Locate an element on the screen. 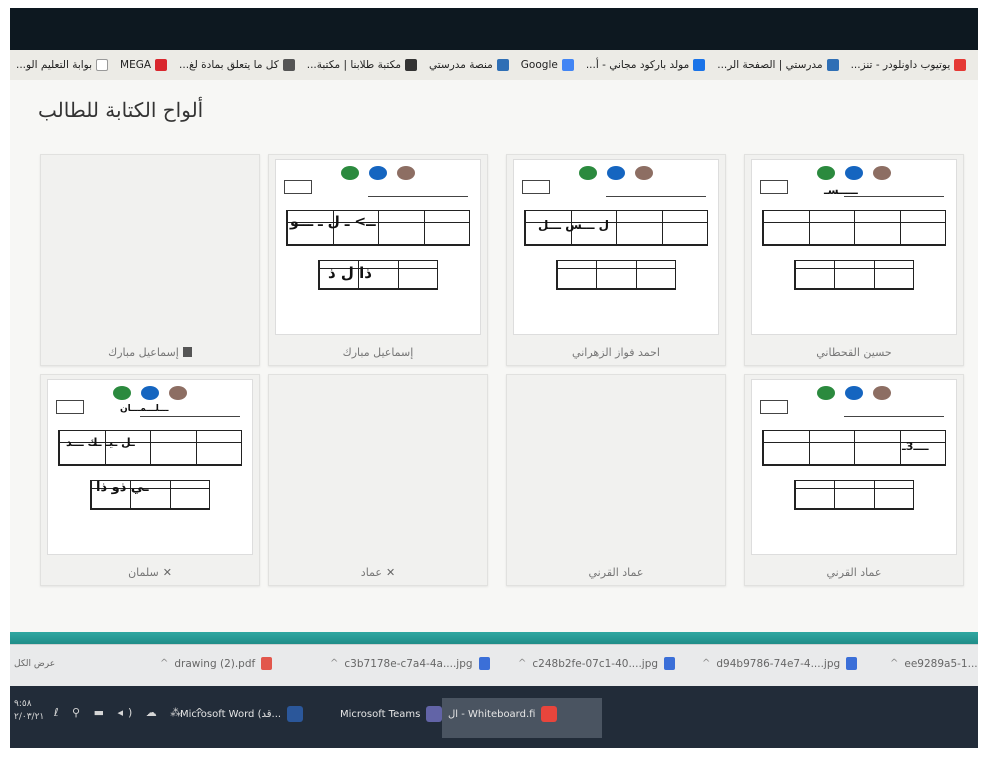  bookmark-item: Google is located at coordinates (547, 65).